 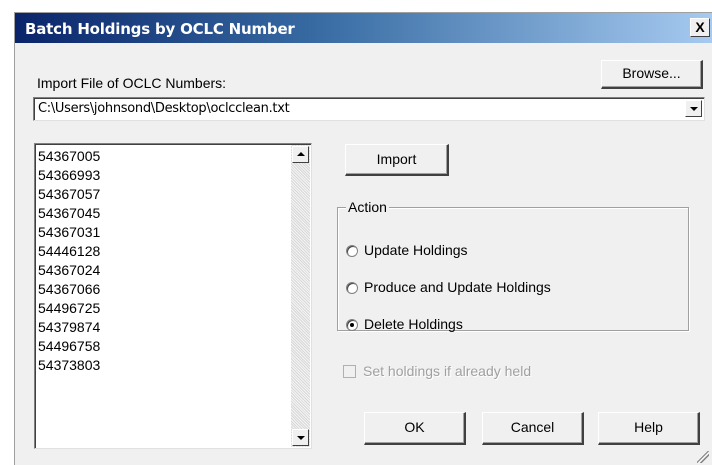 I want to click on close-button: X, so click(x=700, y=27).